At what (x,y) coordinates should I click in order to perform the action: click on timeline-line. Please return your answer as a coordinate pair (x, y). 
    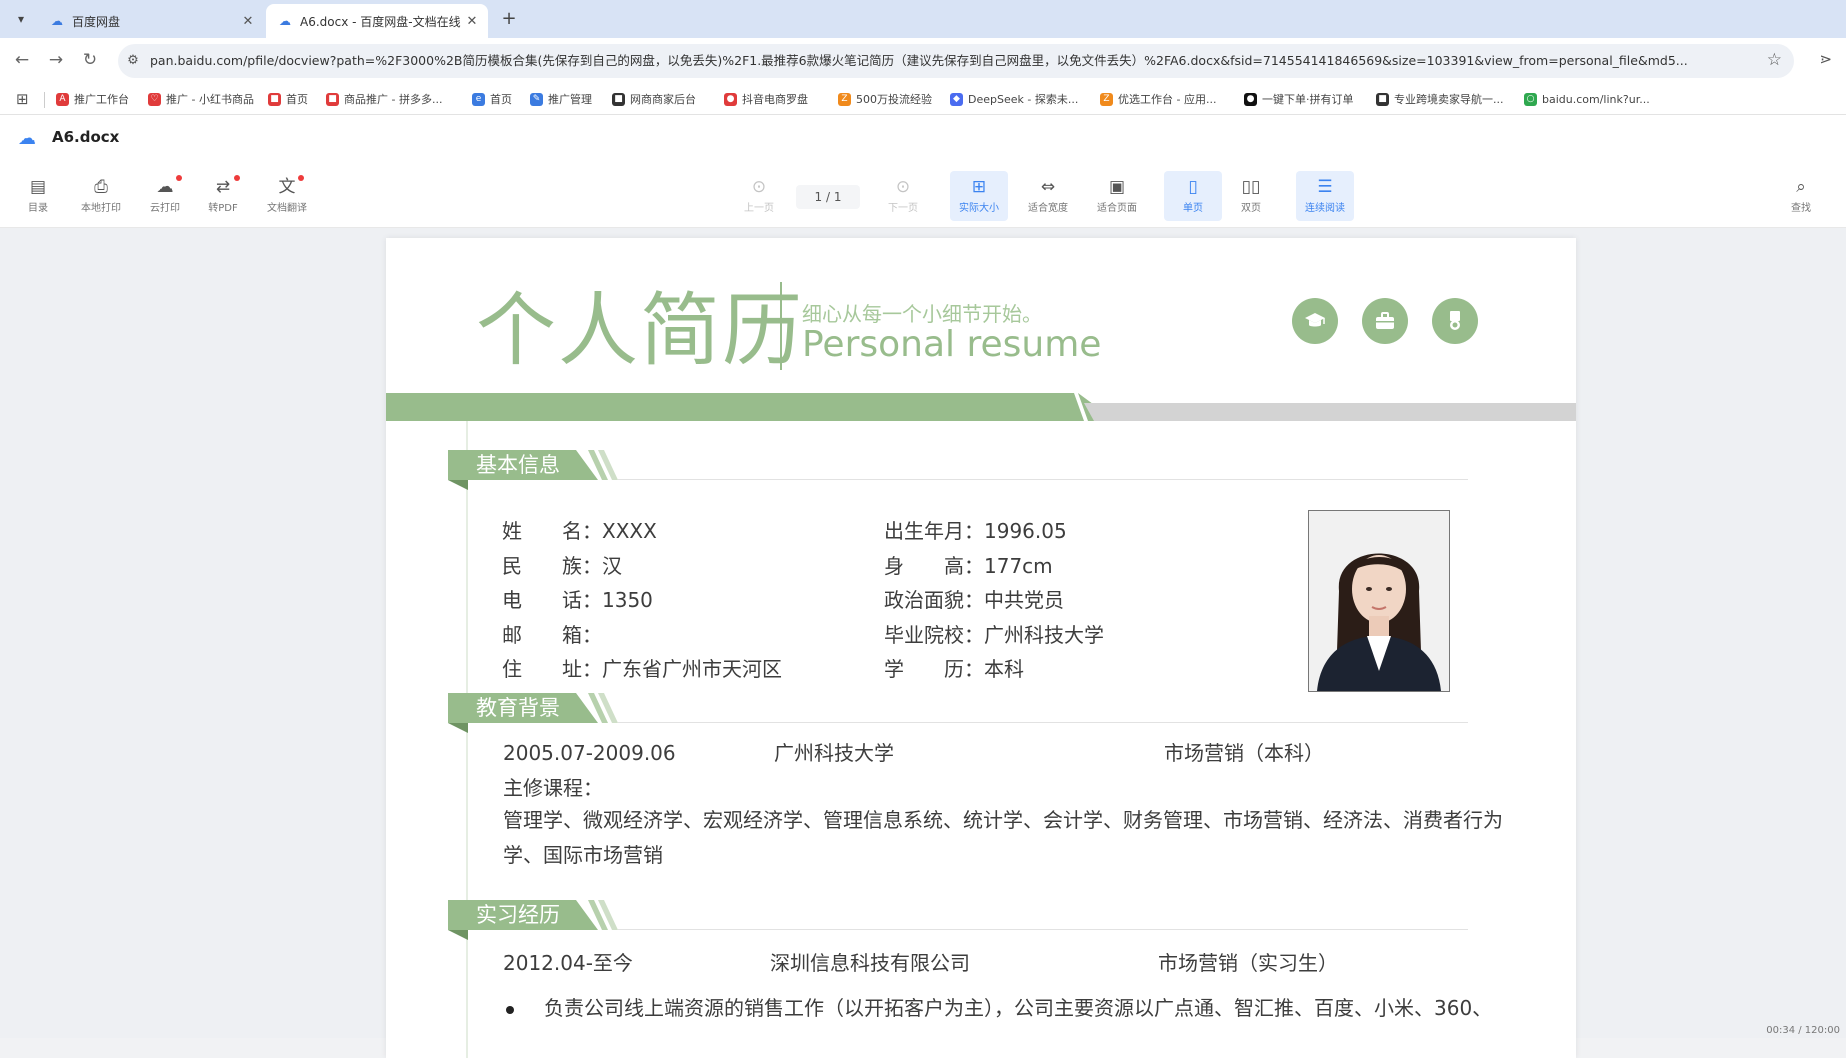
    Looking at the image, I should click on (467, 739).